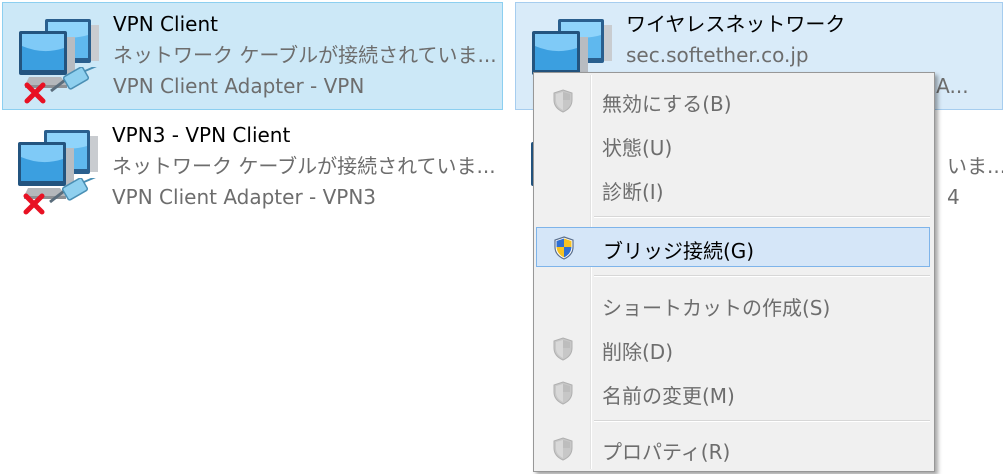 The height and width of the screenshot is (474, 1003). I want to click on connection-device: VPN Client Adapter - VPN3, so click(244, 197).